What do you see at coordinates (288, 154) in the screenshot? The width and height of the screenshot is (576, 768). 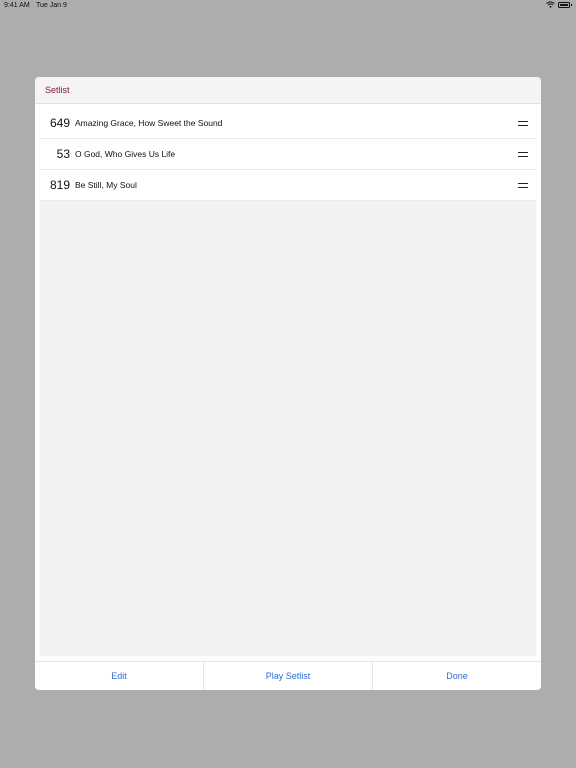 I see `list-item: 53 O God, Who Gives Us Life` at bounding box center [288, 154].